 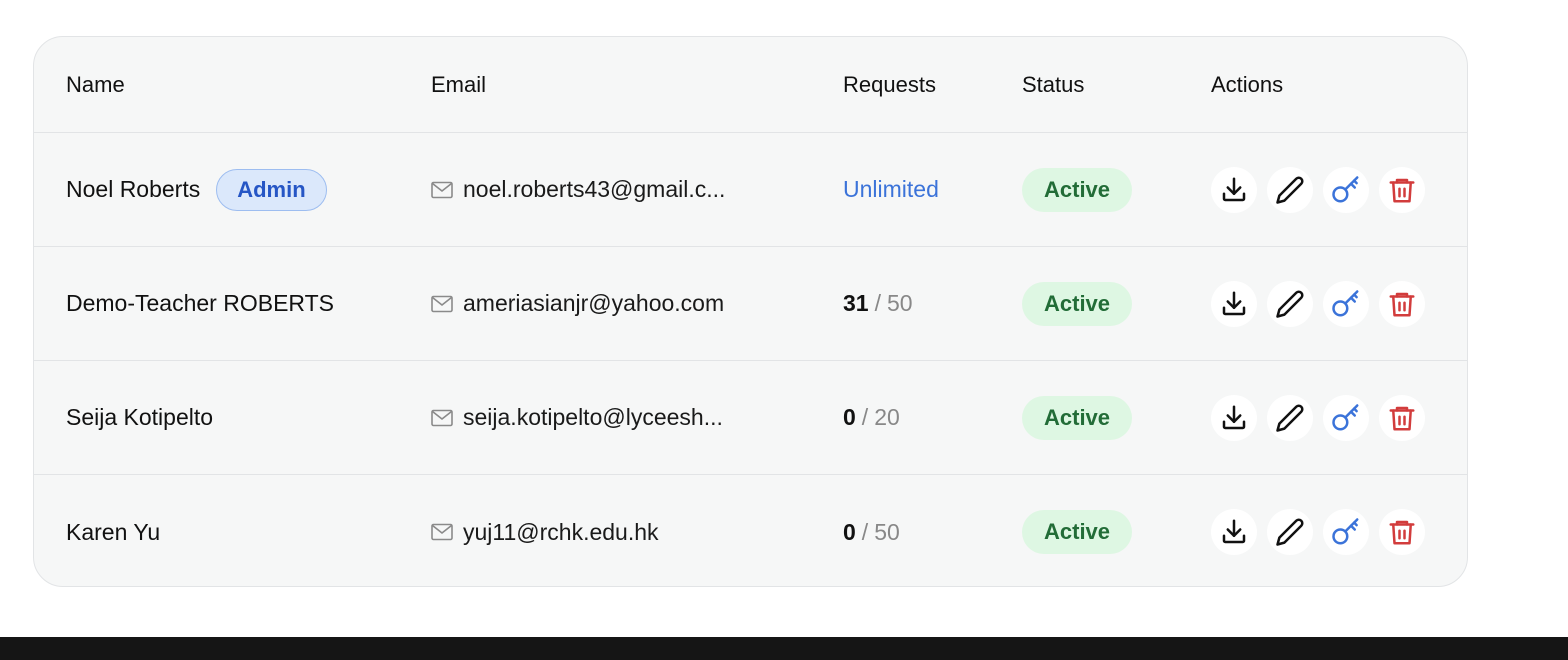 I want to click on header-status: Status, so click(x=1053, y=84).